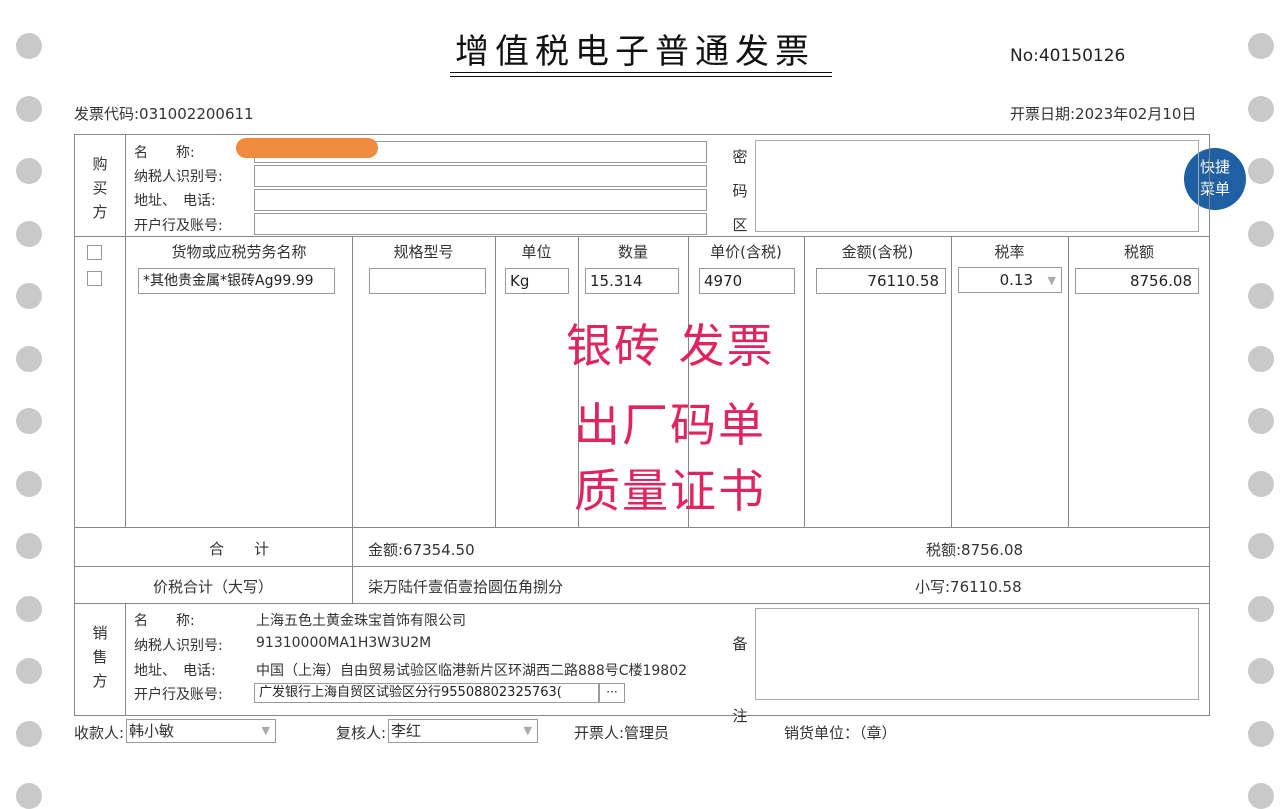  Describe the element at coordinates (747, 281) in the screenshot. I see `item-price-input: 4970` at that location.